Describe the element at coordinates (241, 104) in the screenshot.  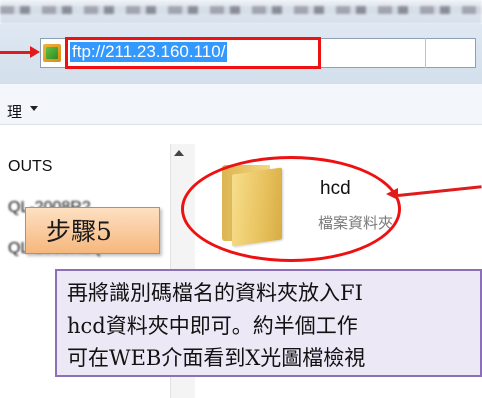
I see `toolbar` at that location.